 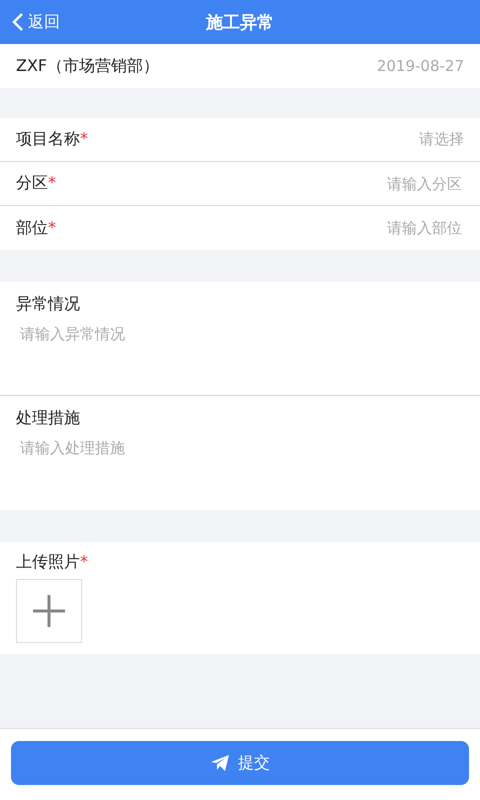 I want to click on field-label: 处理措施, so click(x=48, y=418).